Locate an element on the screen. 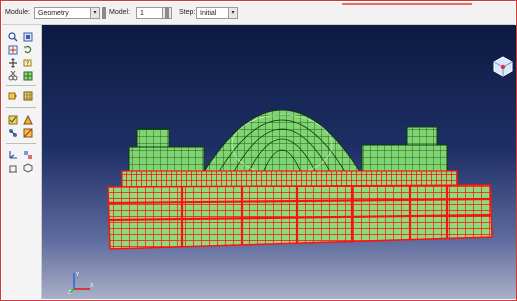 The height and width of the screenshot is (301, 517). view-front-icon is located at coordinates (13, 168).